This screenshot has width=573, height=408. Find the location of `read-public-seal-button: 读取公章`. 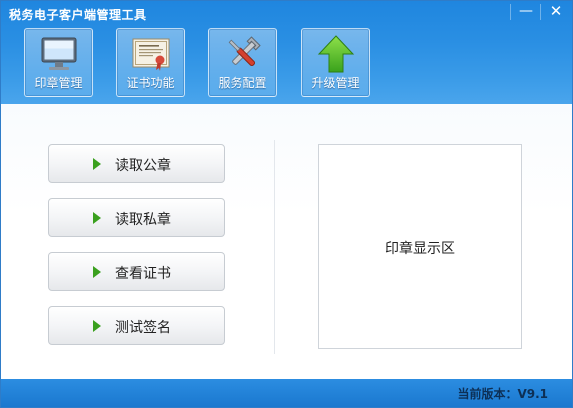

read-public-seal-button: 读取公章 is located at coordinates (136, 163).